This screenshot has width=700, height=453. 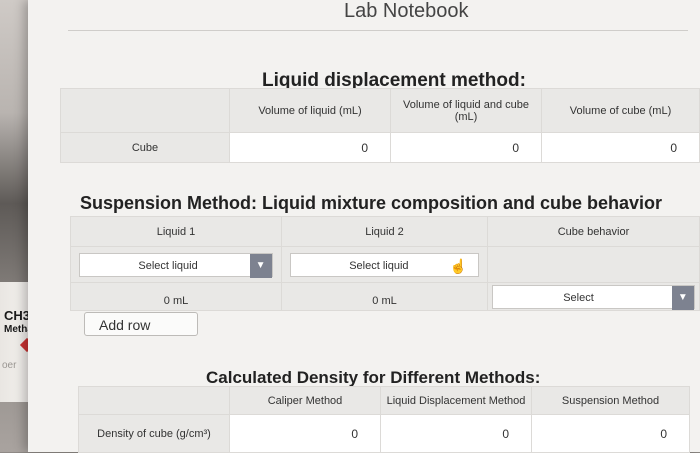 I want to click on pointer-hand-icon: ☝, so click(x=458, y=265).